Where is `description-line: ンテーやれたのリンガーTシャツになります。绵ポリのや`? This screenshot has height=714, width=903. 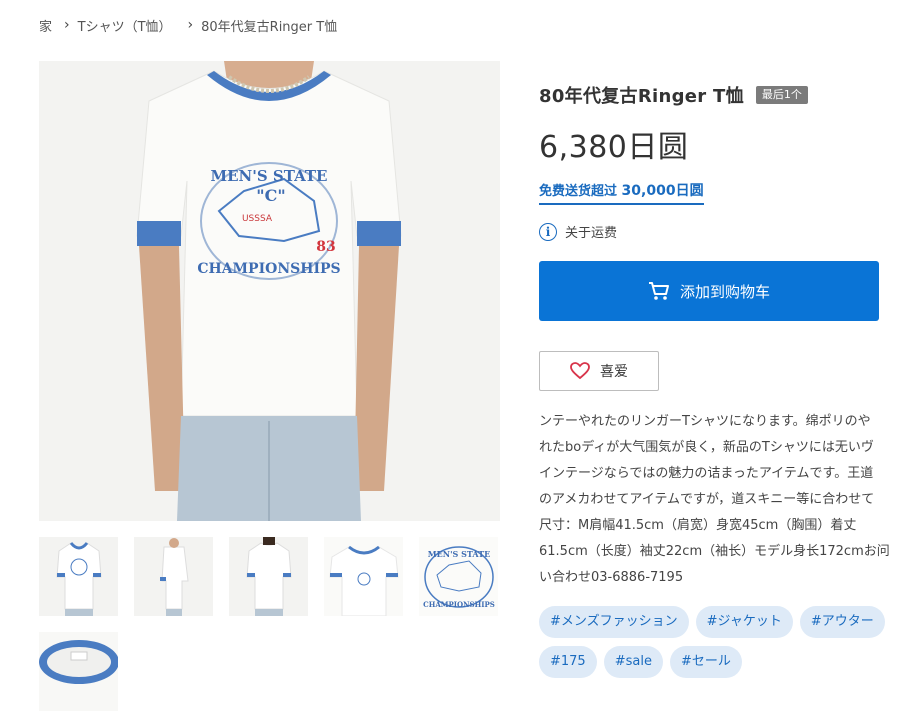
description-line: ンテーやれたのリンガーTシャツになります。绵ポリのや is located at coordinates (705, 421).